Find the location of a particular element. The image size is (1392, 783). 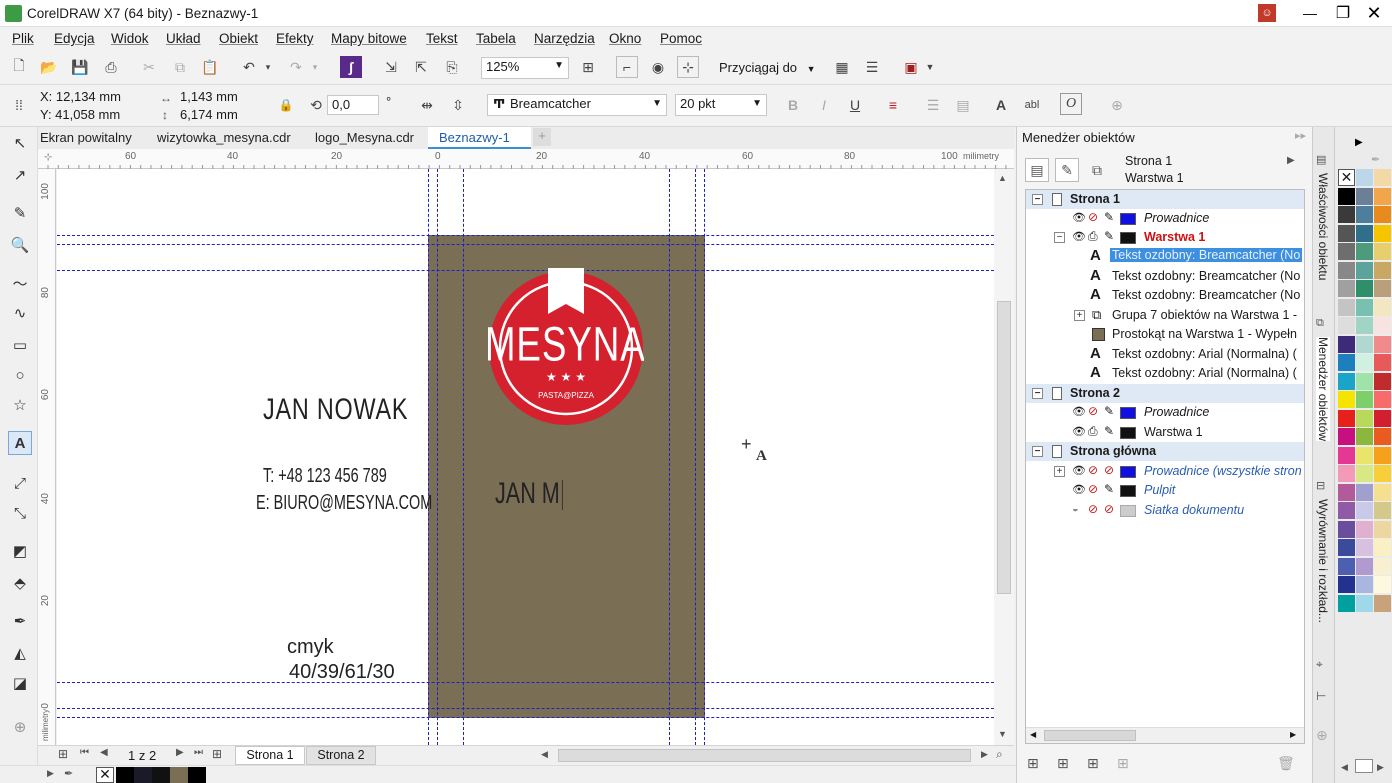

menu-obiekt: Obiekt is located at coordinates (238, 38).